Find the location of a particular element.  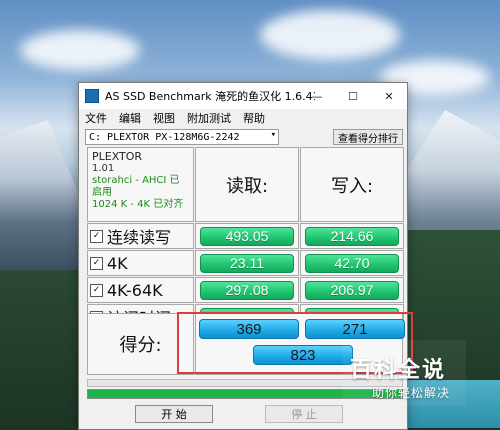

drive-alignment-status: 1024 K - 4K 已对齐 is located at coordinates (138, 204).